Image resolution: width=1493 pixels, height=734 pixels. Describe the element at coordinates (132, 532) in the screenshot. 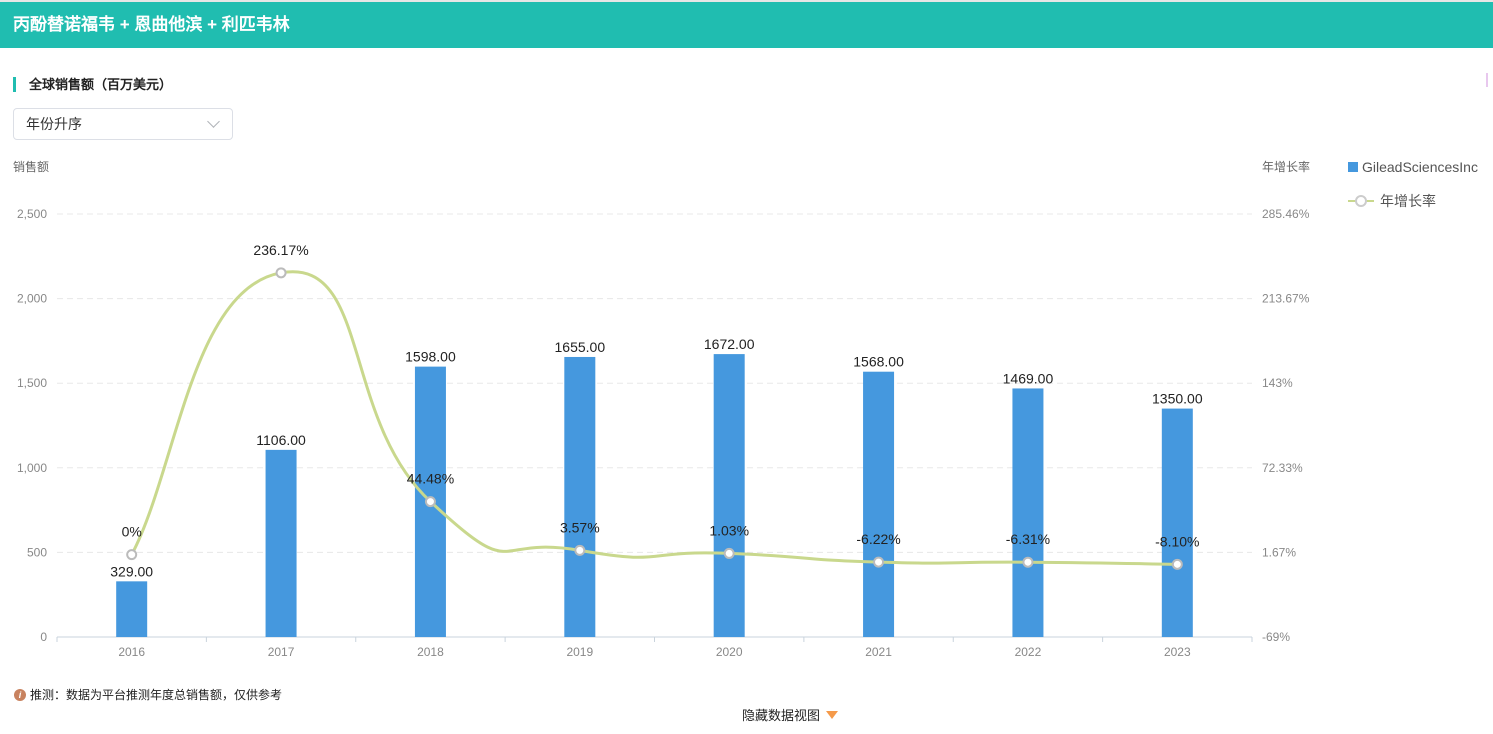

I see `growth-label: 0%` at that location.